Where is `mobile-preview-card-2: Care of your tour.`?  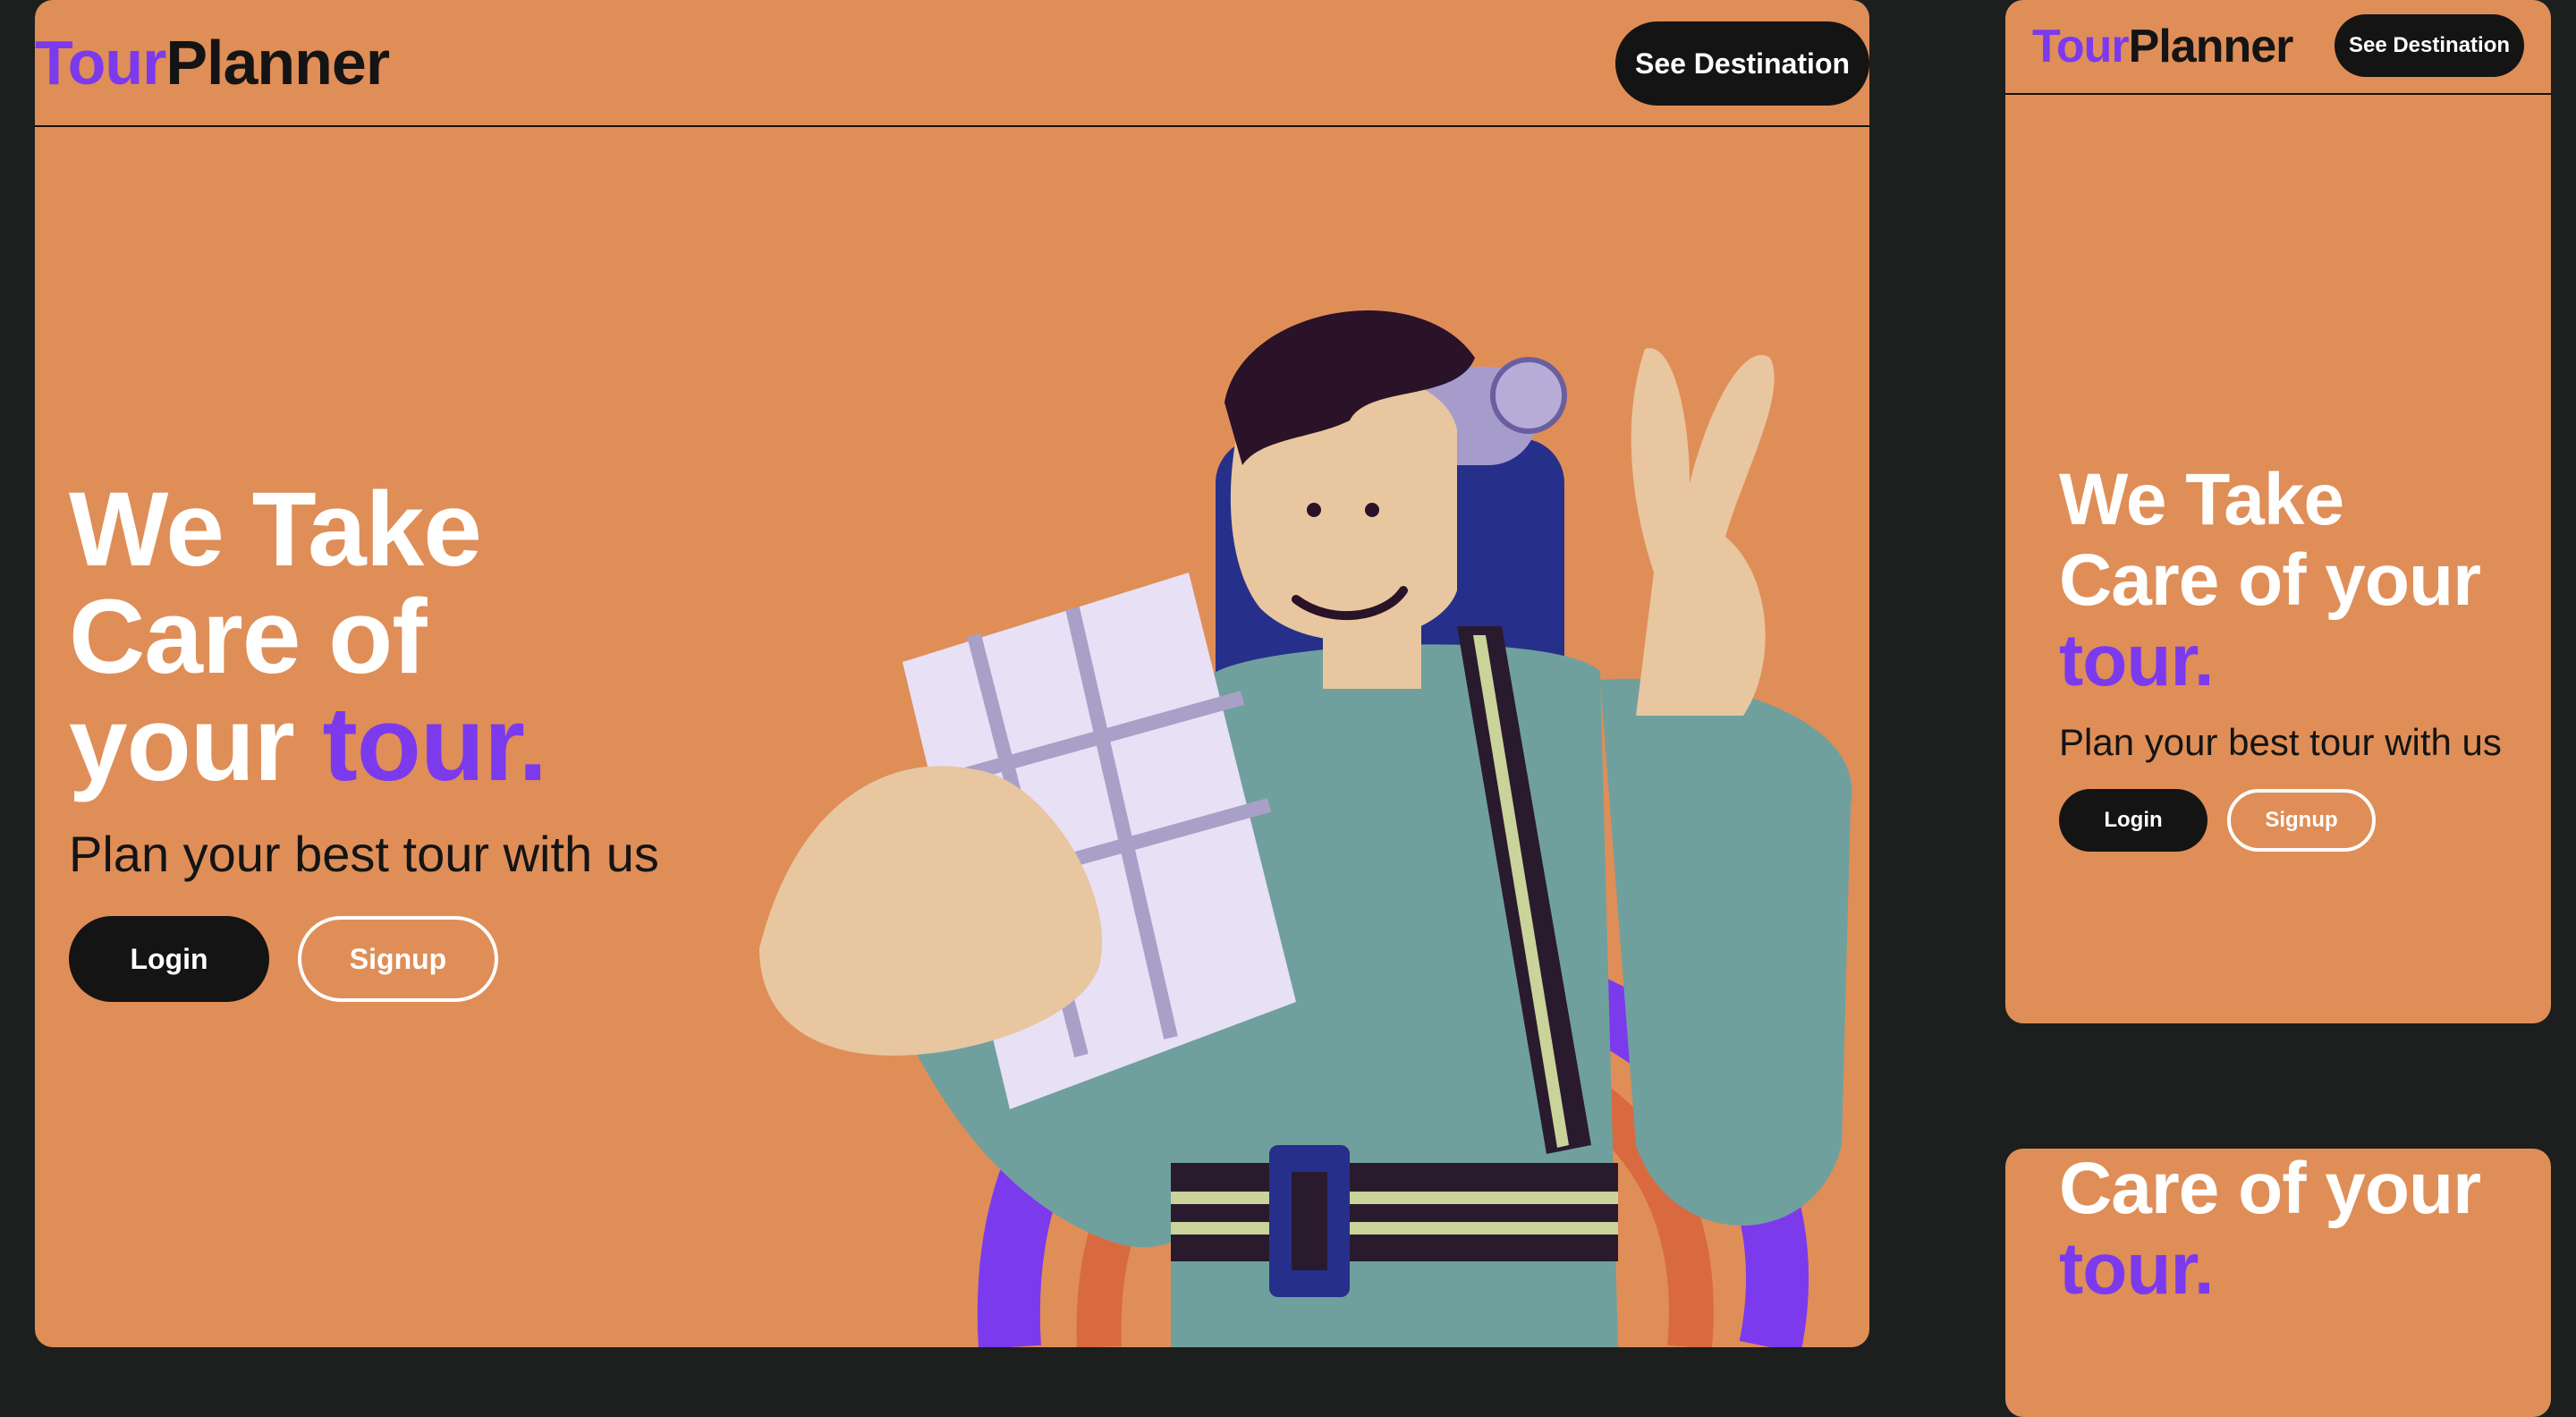
mobile-preview-card-2: Care of your tour. is located at coordinates (2278, 1283).